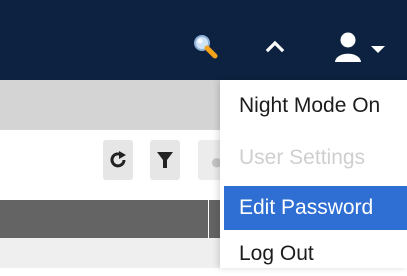 Image resolution: width=407 pixels, height=276 pixels. I want to click on filter-icon, so click(165, 160).